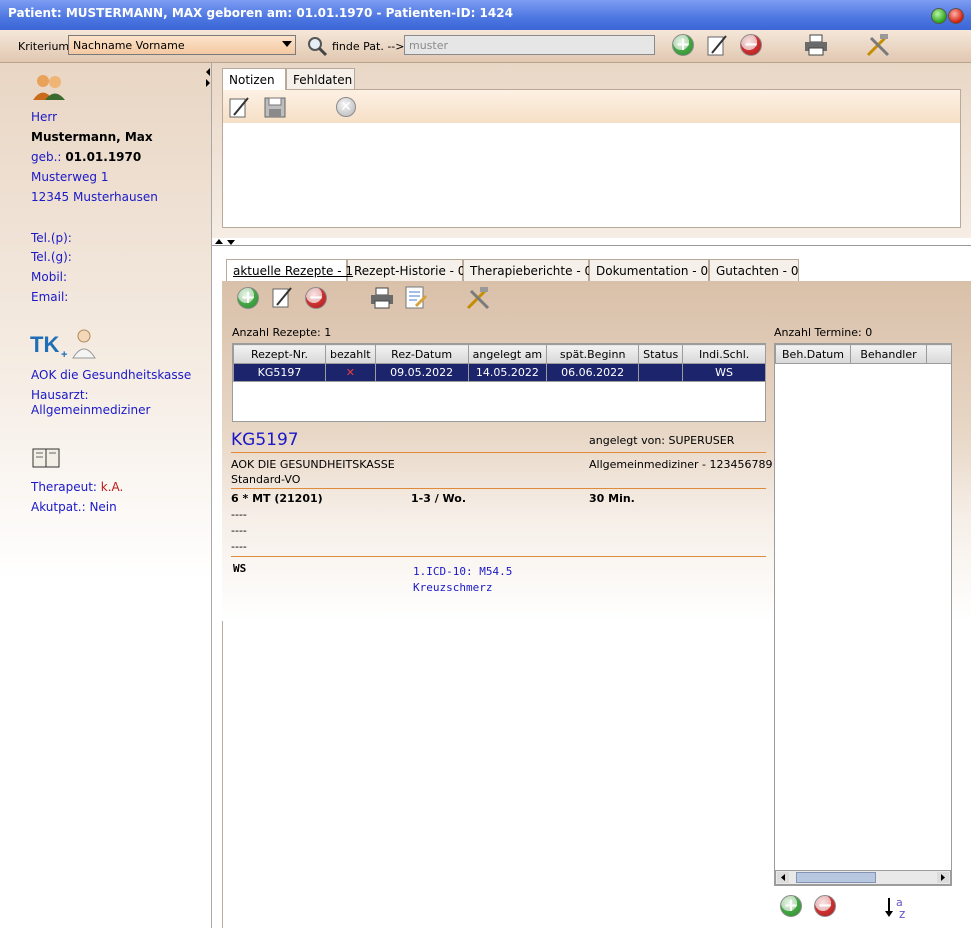  Describe the element at coordinates (591, 242) in the screenshot. I see `panel-splitter` at that location.